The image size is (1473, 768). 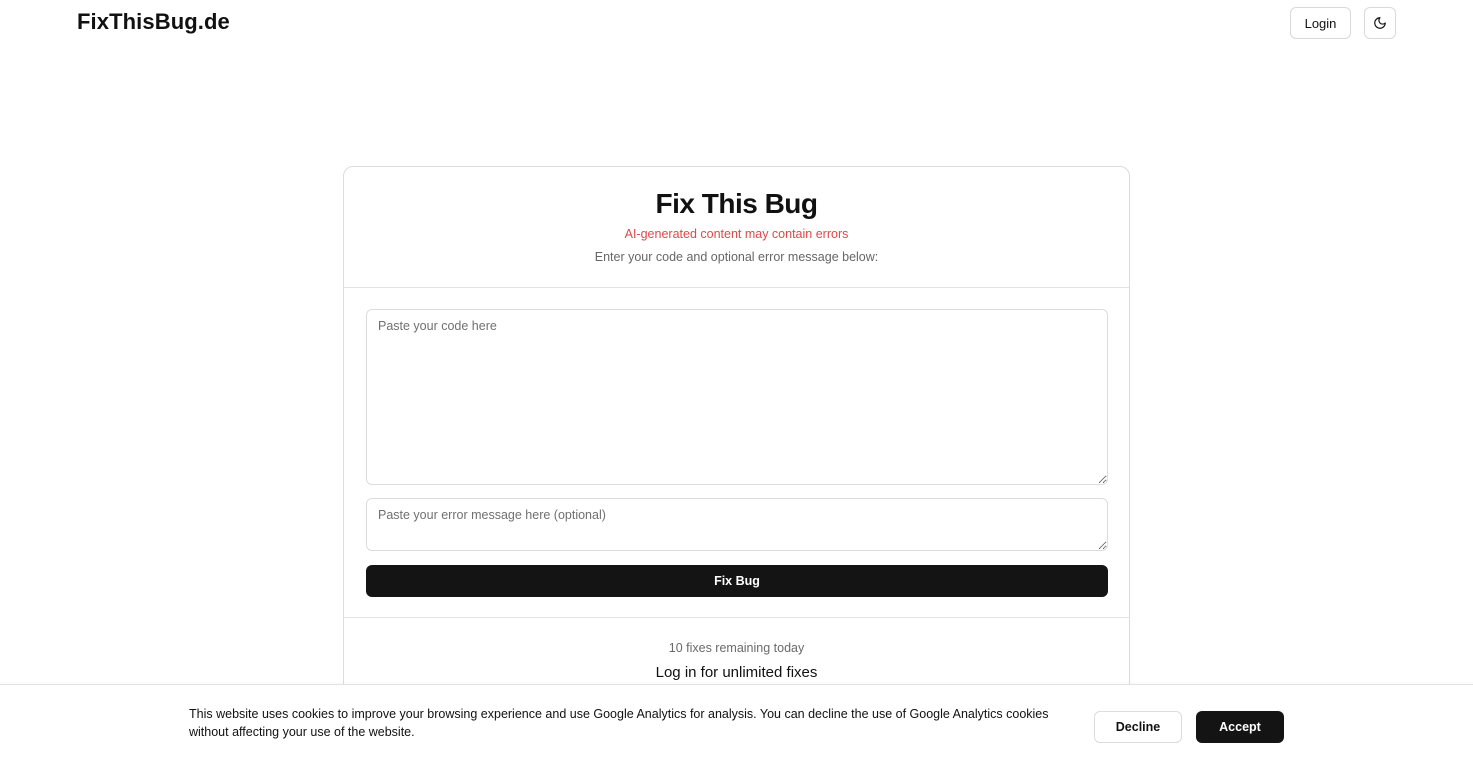 What do you see at coordinates (737, 581) in the screenshot?
I see `fix-bug-button: Fix Bug` at bounding box center [737, 581].